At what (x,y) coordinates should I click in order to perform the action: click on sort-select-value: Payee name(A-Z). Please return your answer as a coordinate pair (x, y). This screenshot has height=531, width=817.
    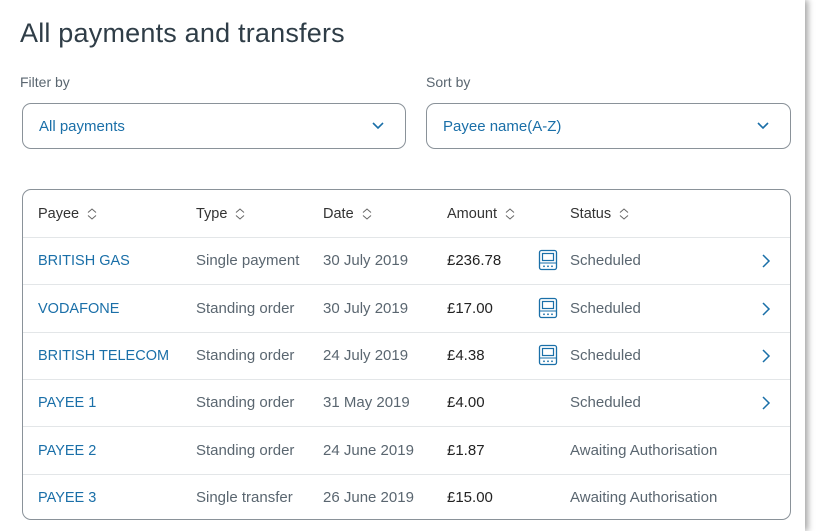
    Looking at the image, I should click on (502, 126).